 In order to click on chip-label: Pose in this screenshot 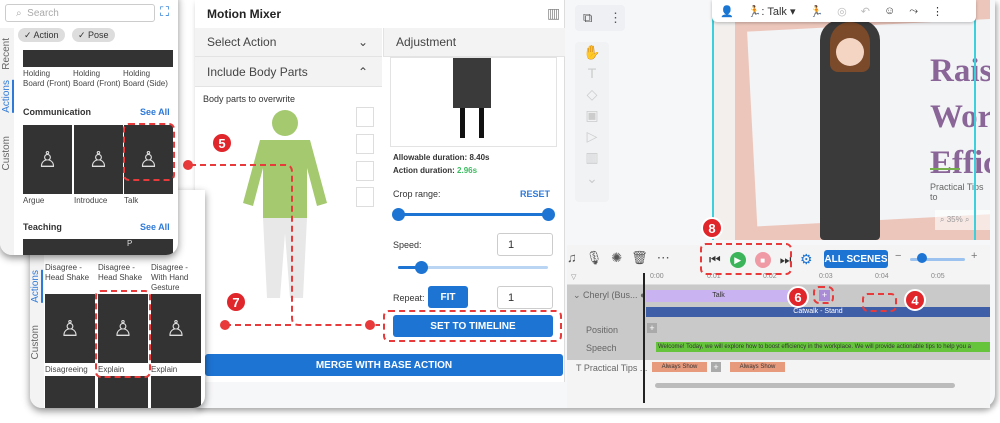, I will do `click(98, 35)`.